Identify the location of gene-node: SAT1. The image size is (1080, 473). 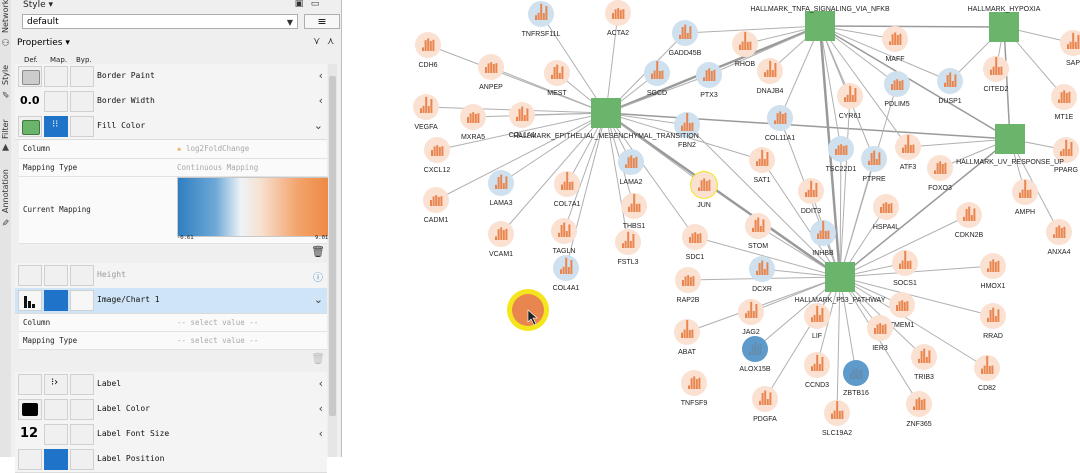
(762, 165).